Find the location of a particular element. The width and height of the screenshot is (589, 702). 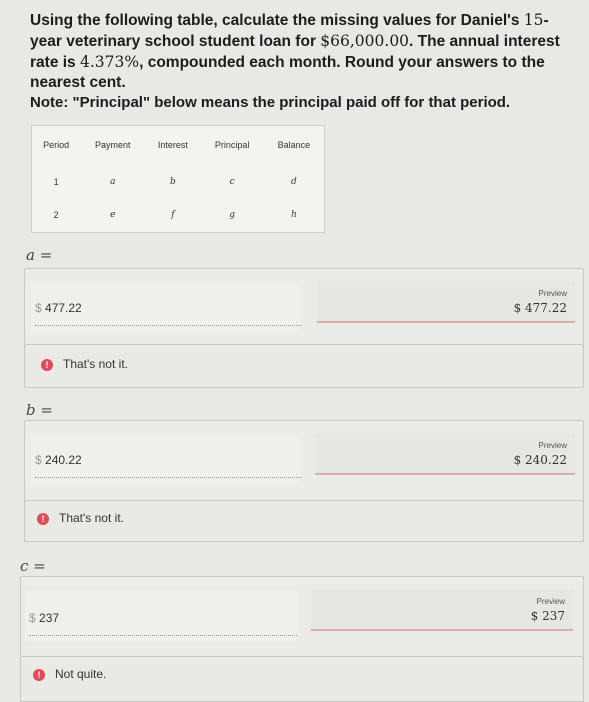

answer-c-preview: Preview $ 237 is located at coordinates (442, 610).